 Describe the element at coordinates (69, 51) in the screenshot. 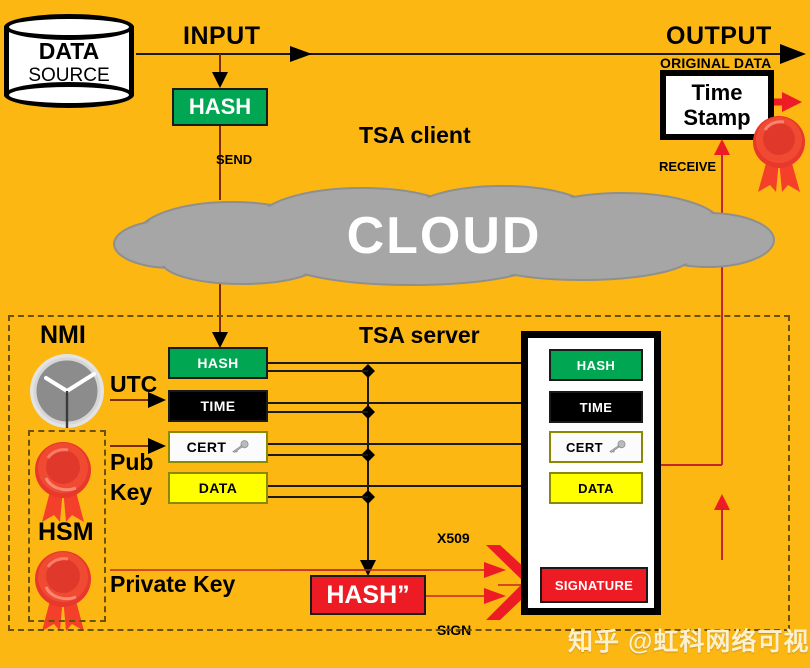

I see `data-source-line1: DATA` at that location.